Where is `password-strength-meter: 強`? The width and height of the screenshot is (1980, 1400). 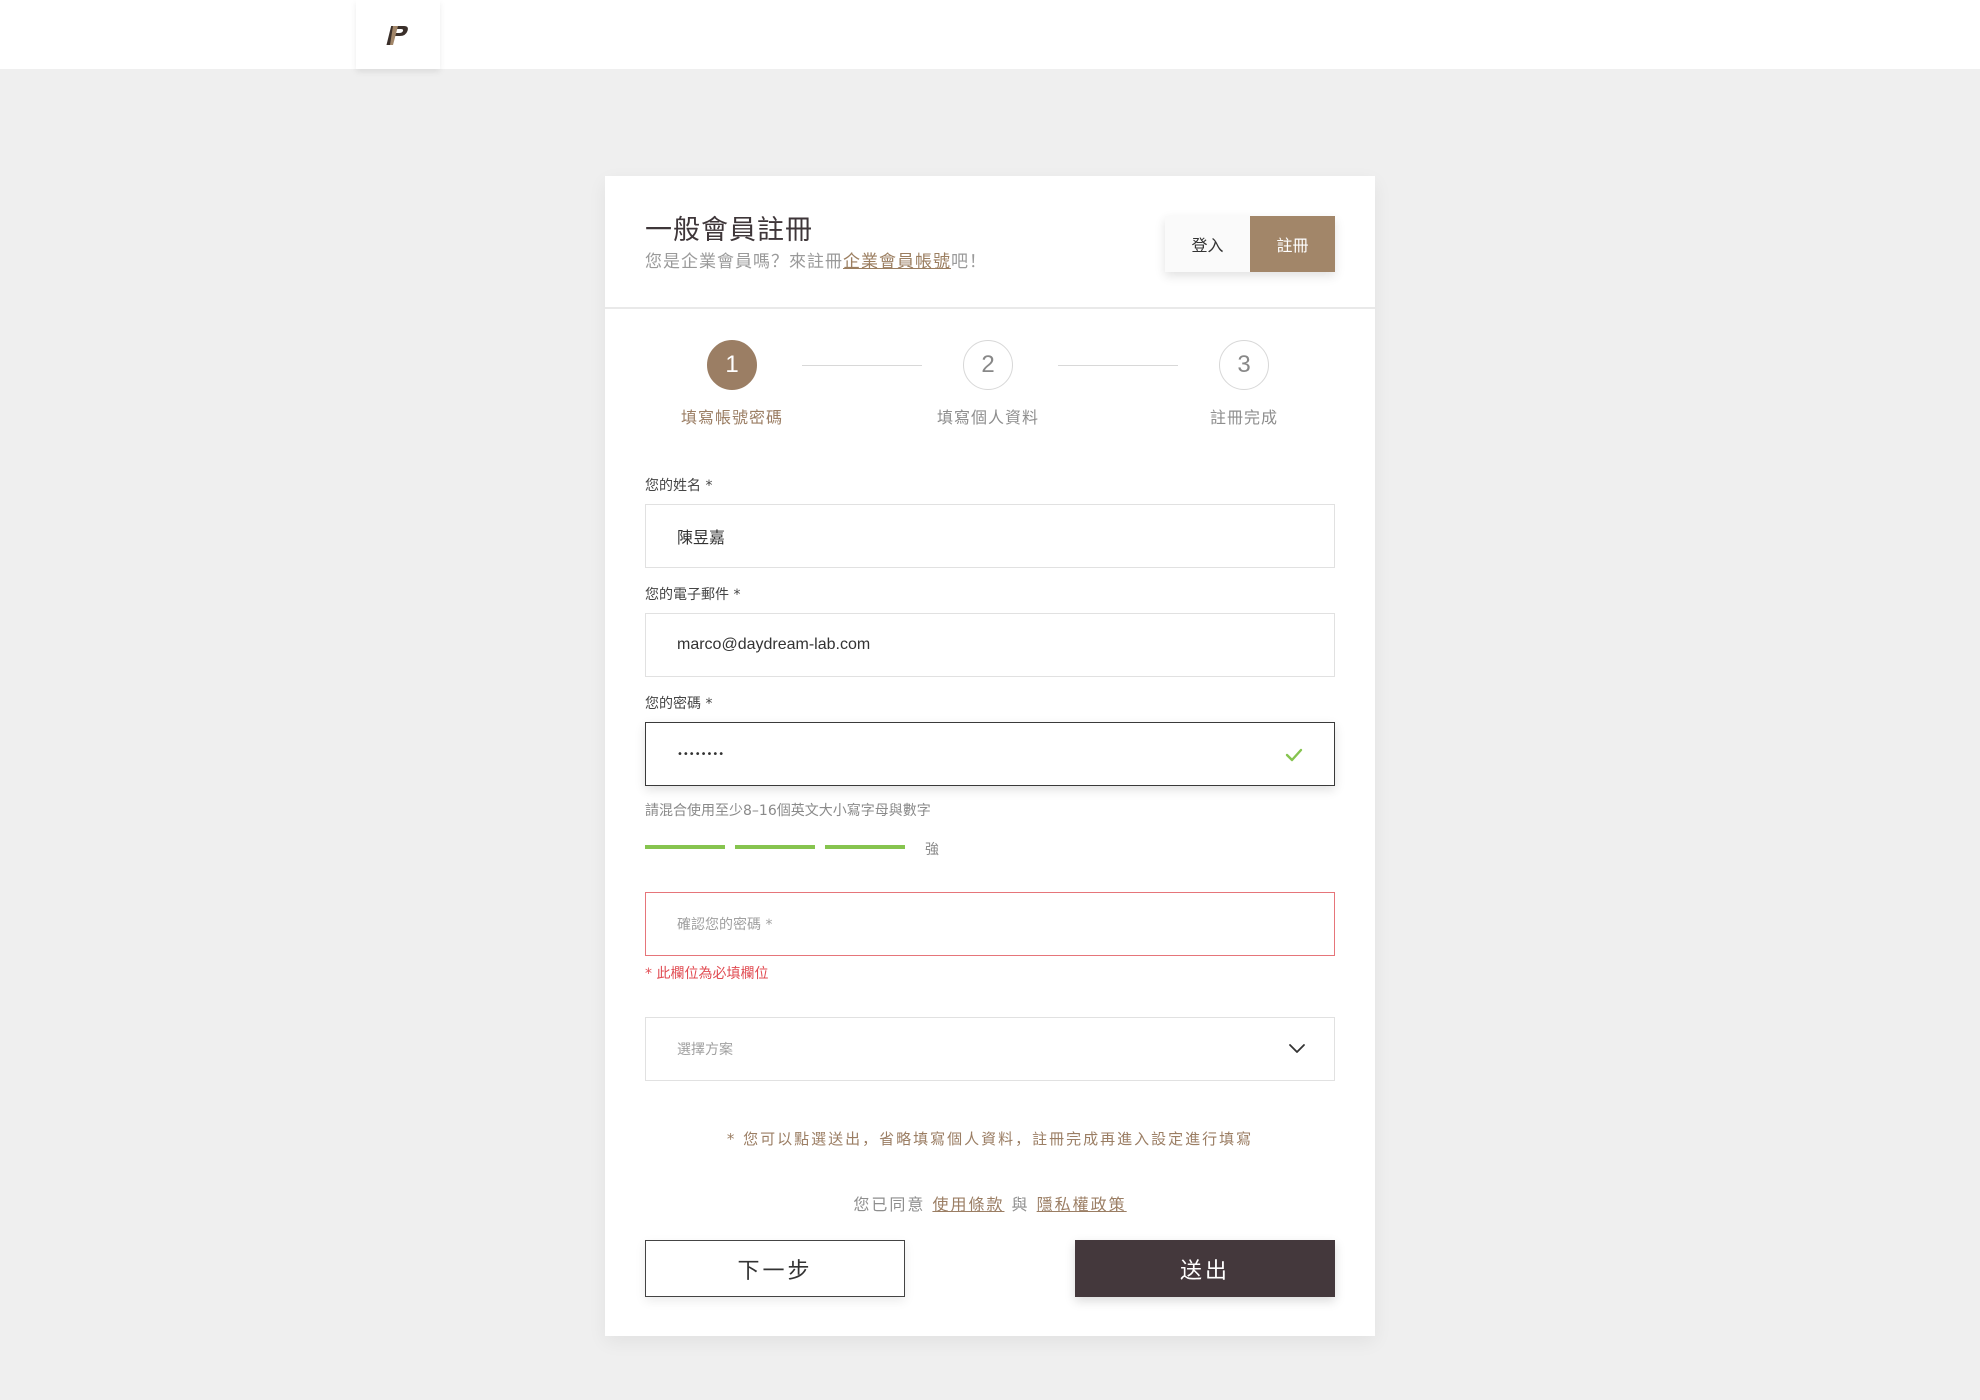 password-strength-meter: 強 is located at coordinates (845, 849).